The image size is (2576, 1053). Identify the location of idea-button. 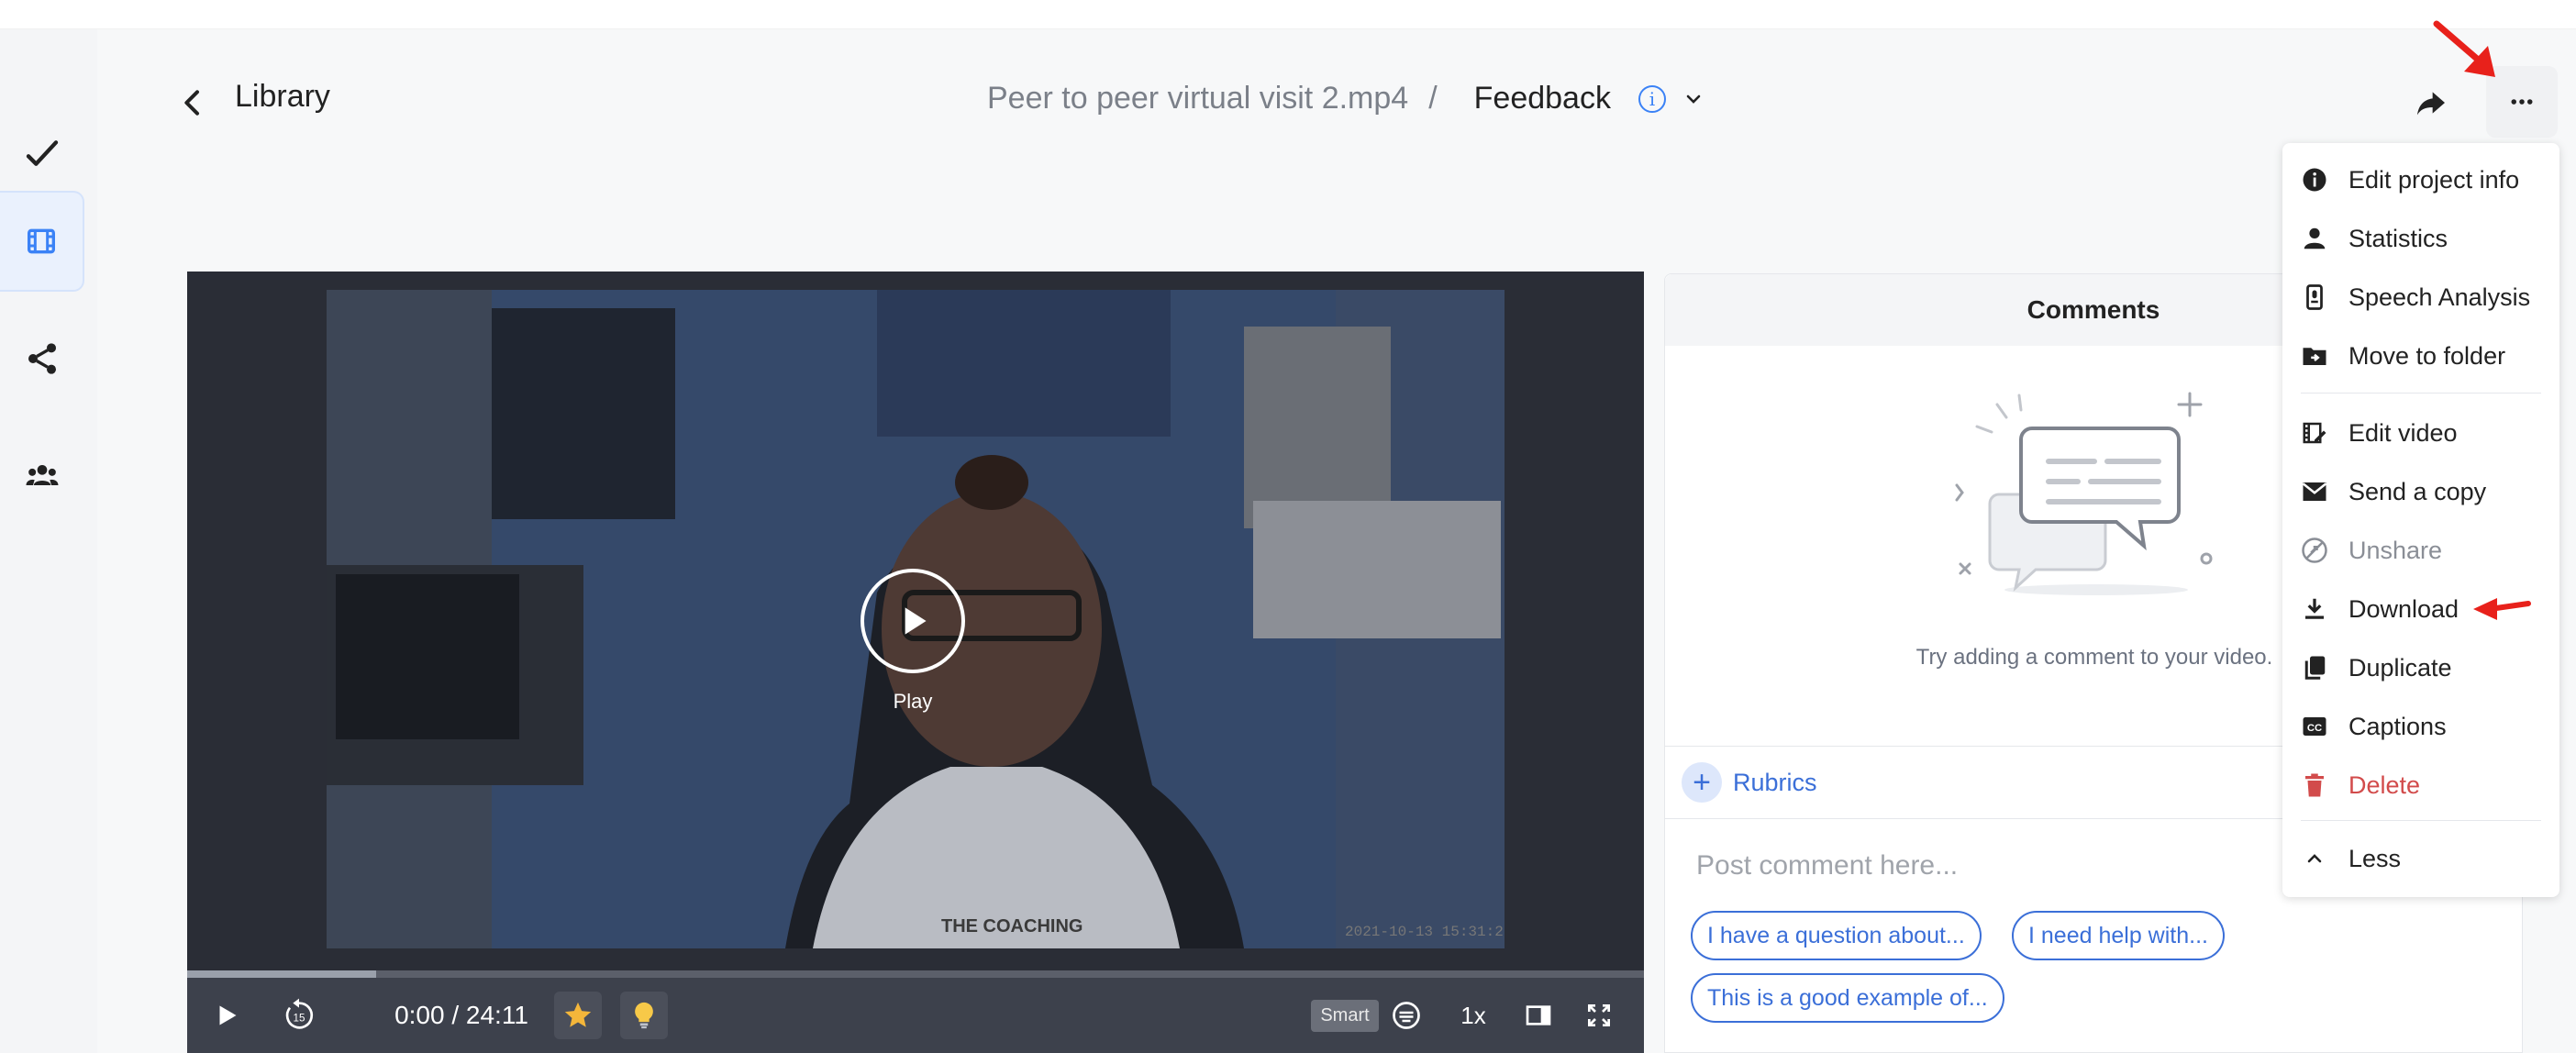
(644, 1016).